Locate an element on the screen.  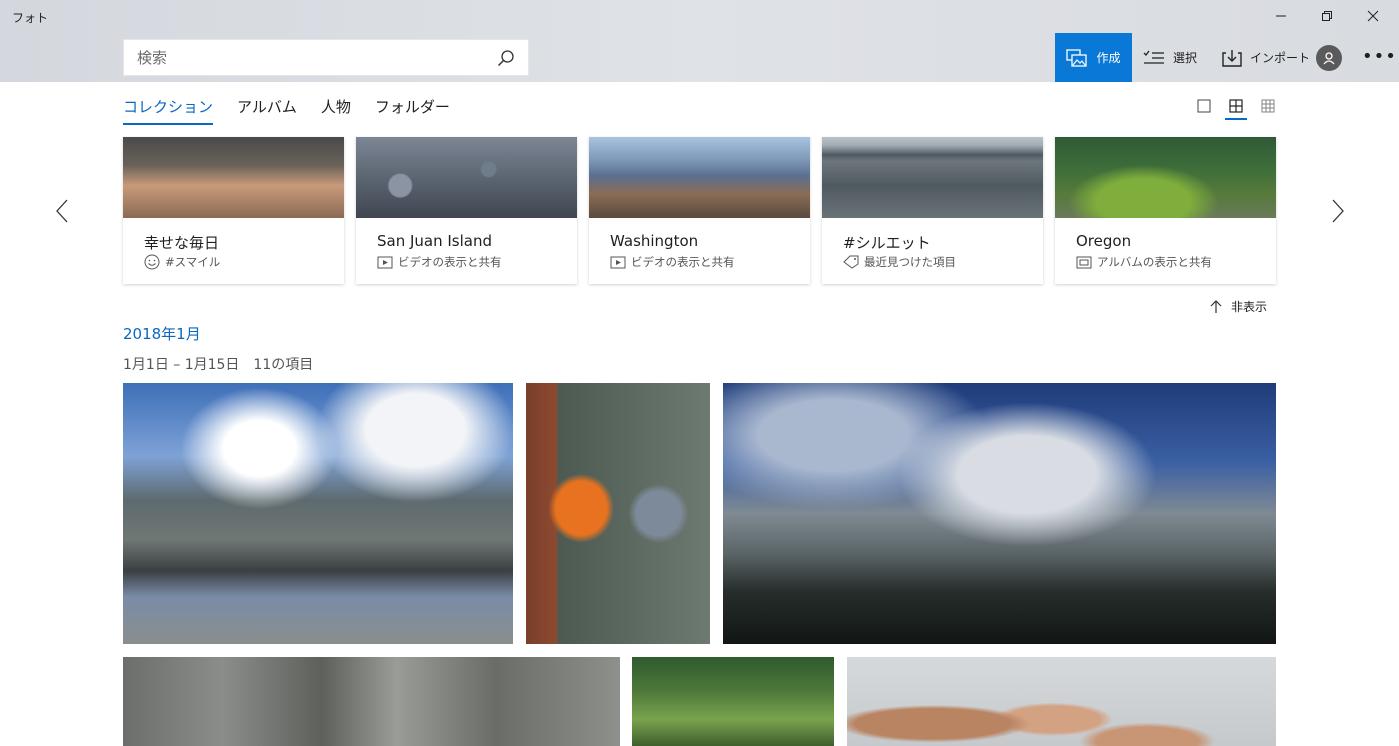
view-small-button is located at coordinates (1268, 106).